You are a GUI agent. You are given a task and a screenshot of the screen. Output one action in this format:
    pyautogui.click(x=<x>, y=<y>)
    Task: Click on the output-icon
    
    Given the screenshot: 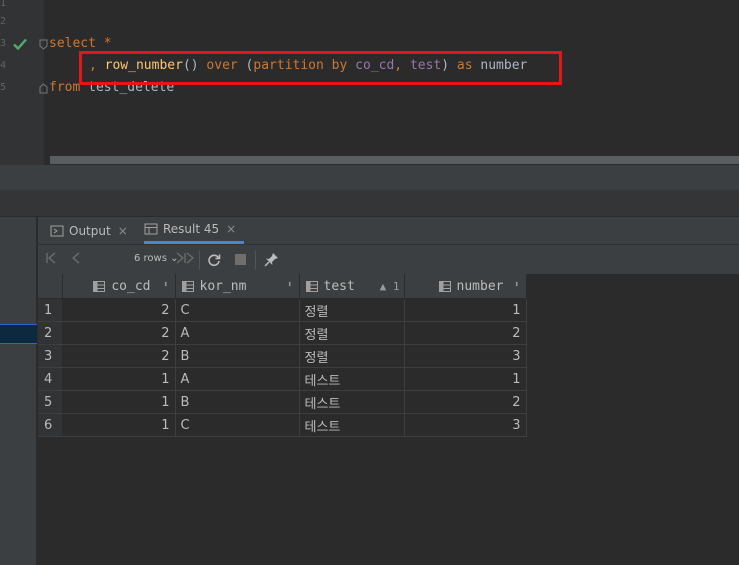 What is the action you would take?
    pyautogui.click(x=57, y=230)
    